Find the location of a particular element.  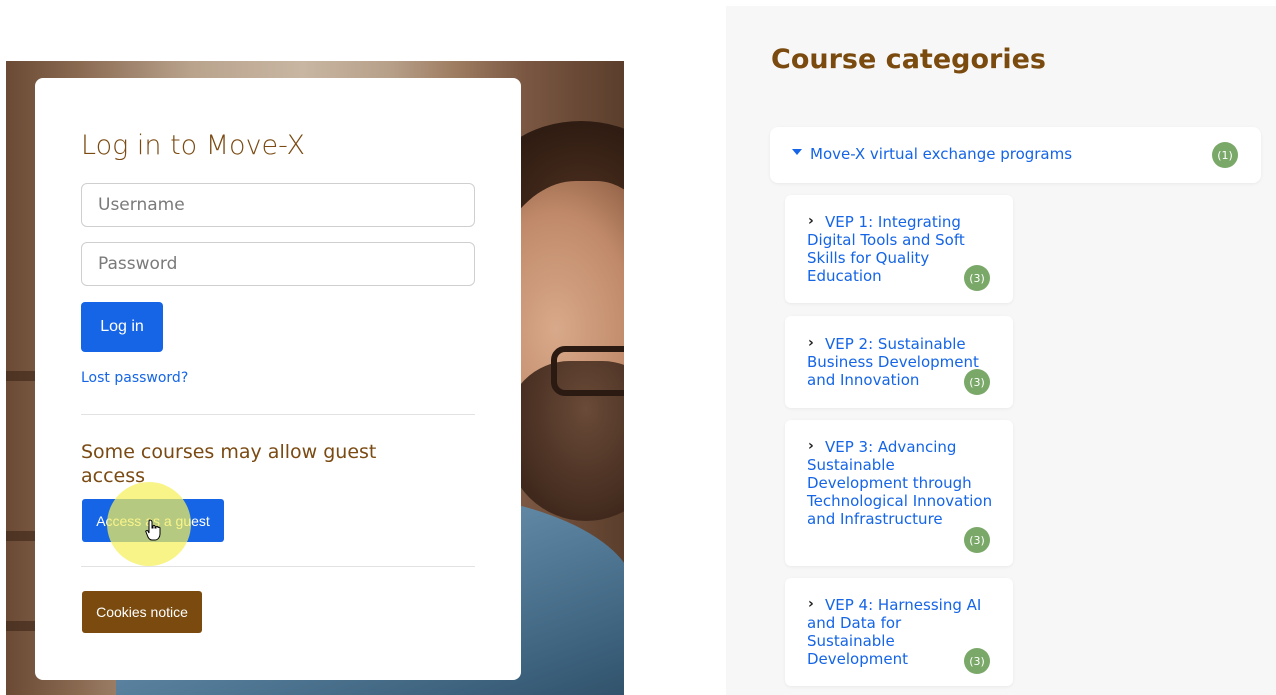

cookies-notice-button: Cookies notice is located at coordinates (142, 612).